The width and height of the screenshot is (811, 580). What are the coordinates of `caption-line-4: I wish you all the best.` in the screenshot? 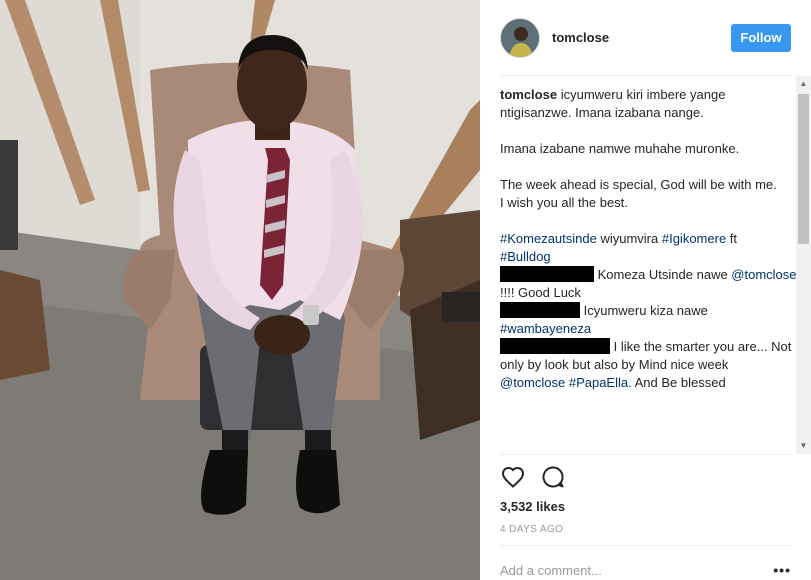 It's located at (564, 202).